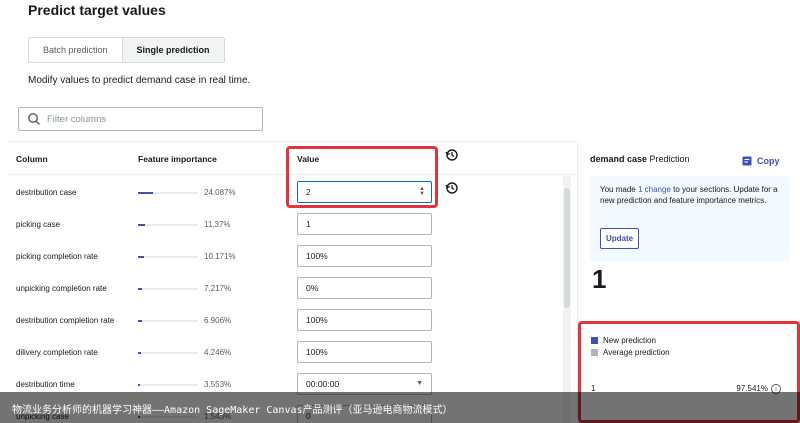 This screenshot has width=800, height=423. Describe the element at coordinates (422, 191) in the screenshot. I see `number-stepper-icon: ▲ ▼` at that location.